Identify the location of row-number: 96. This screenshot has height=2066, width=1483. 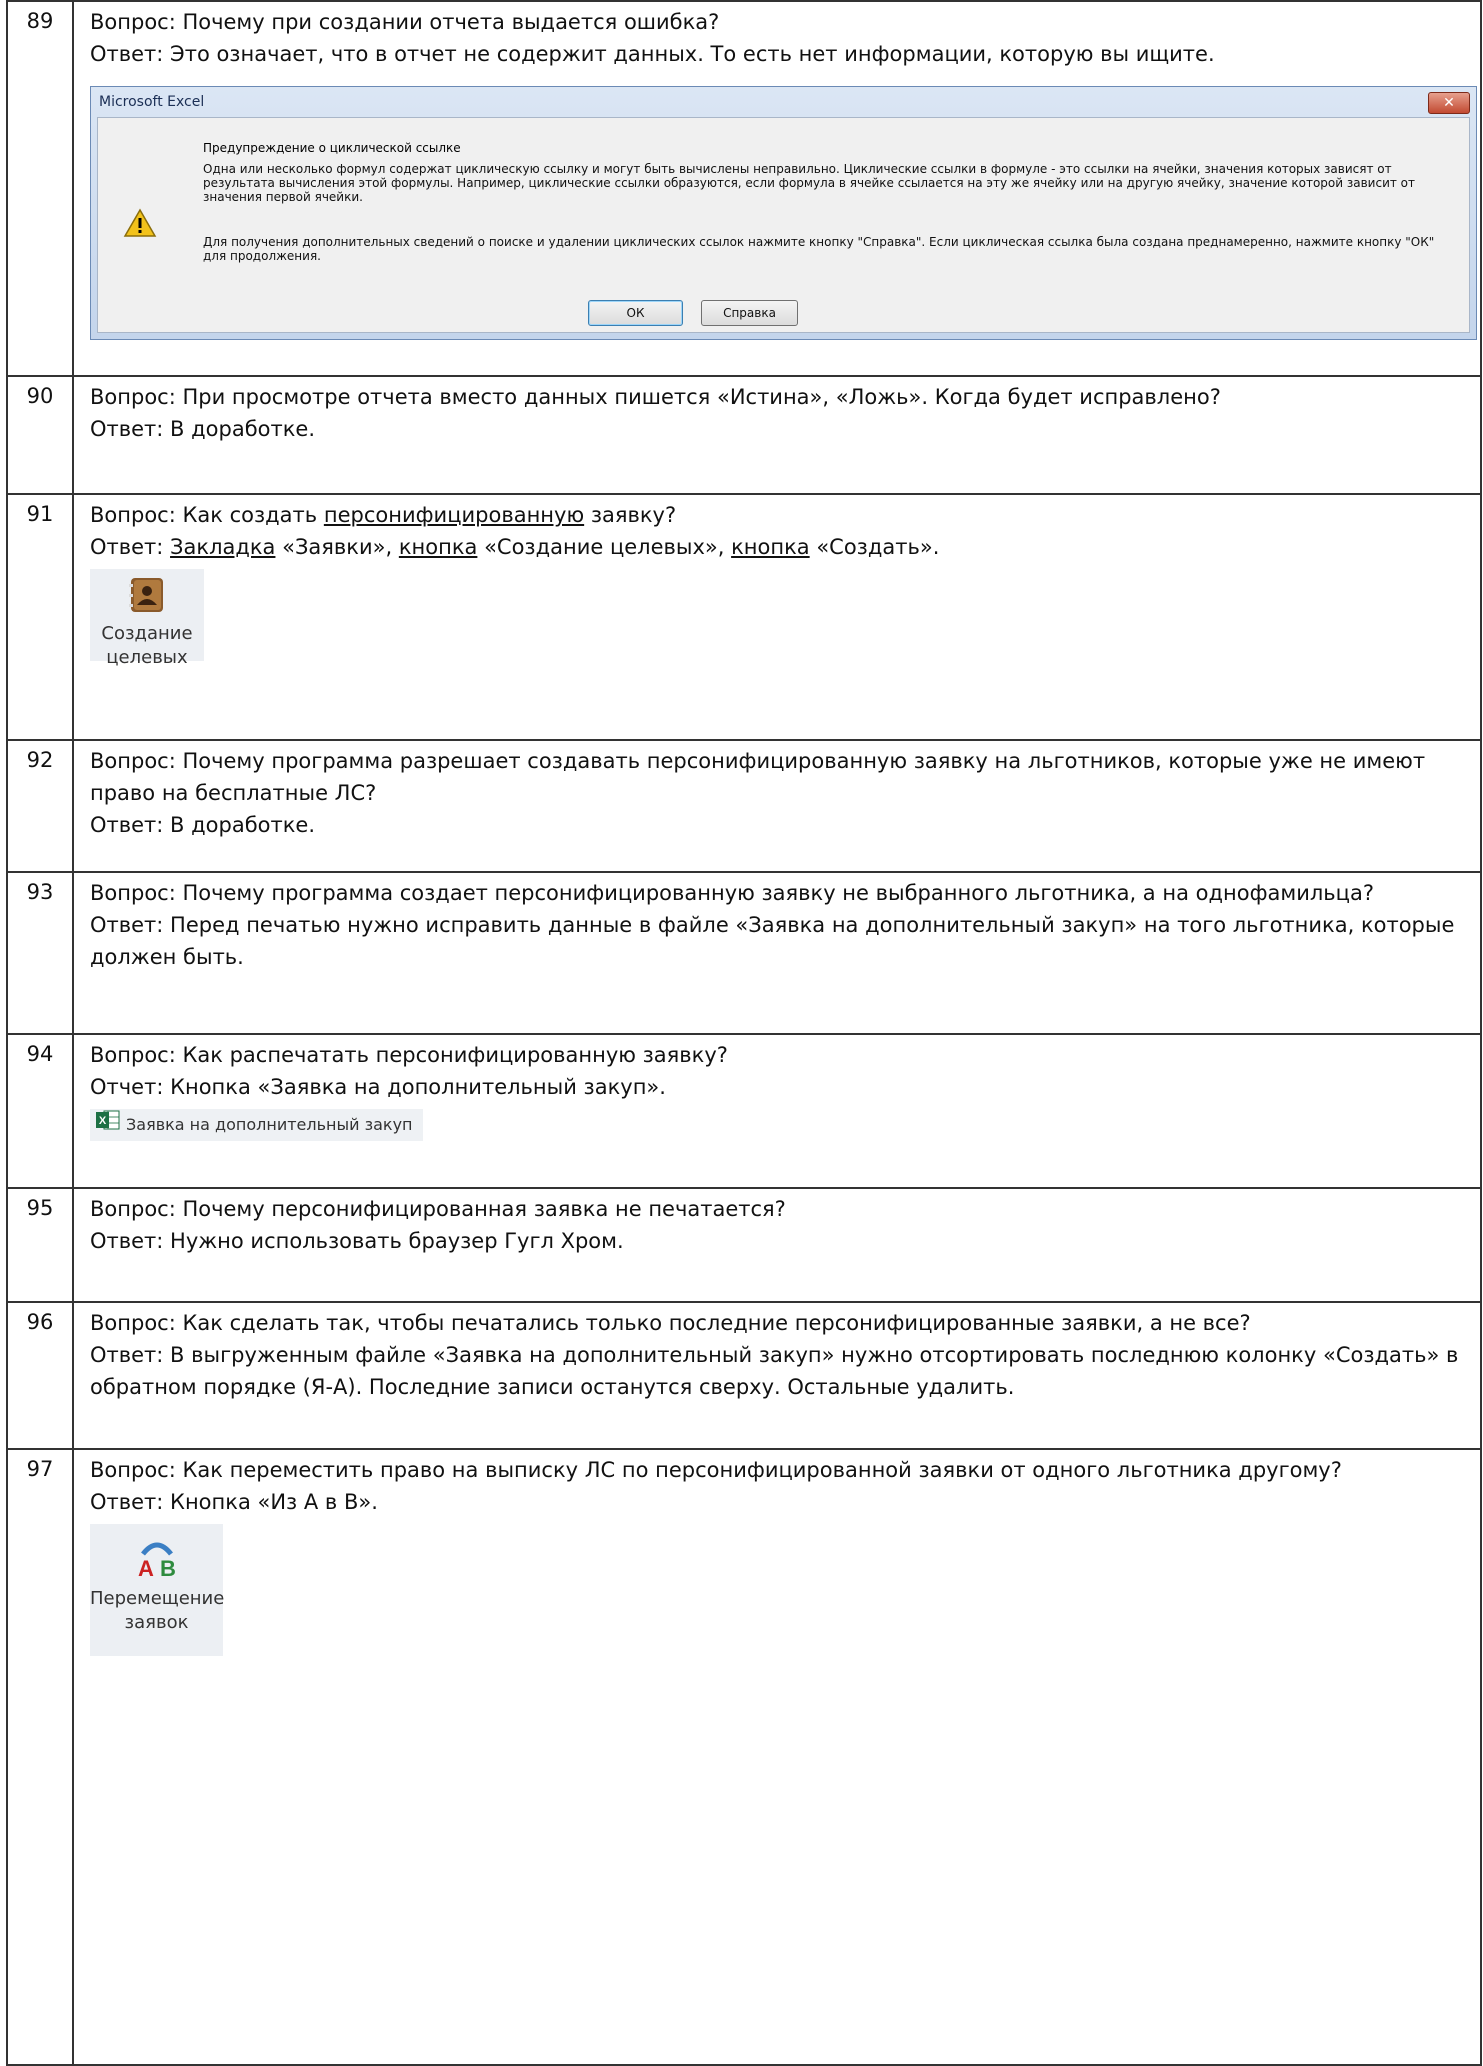
(40, 1375).